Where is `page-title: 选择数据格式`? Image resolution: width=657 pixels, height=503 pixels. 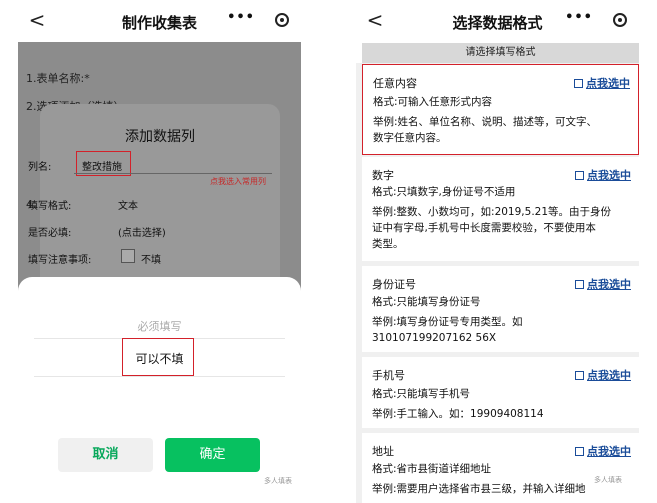
page-title: 选择数据格式 is located at coordinates (497, 23).